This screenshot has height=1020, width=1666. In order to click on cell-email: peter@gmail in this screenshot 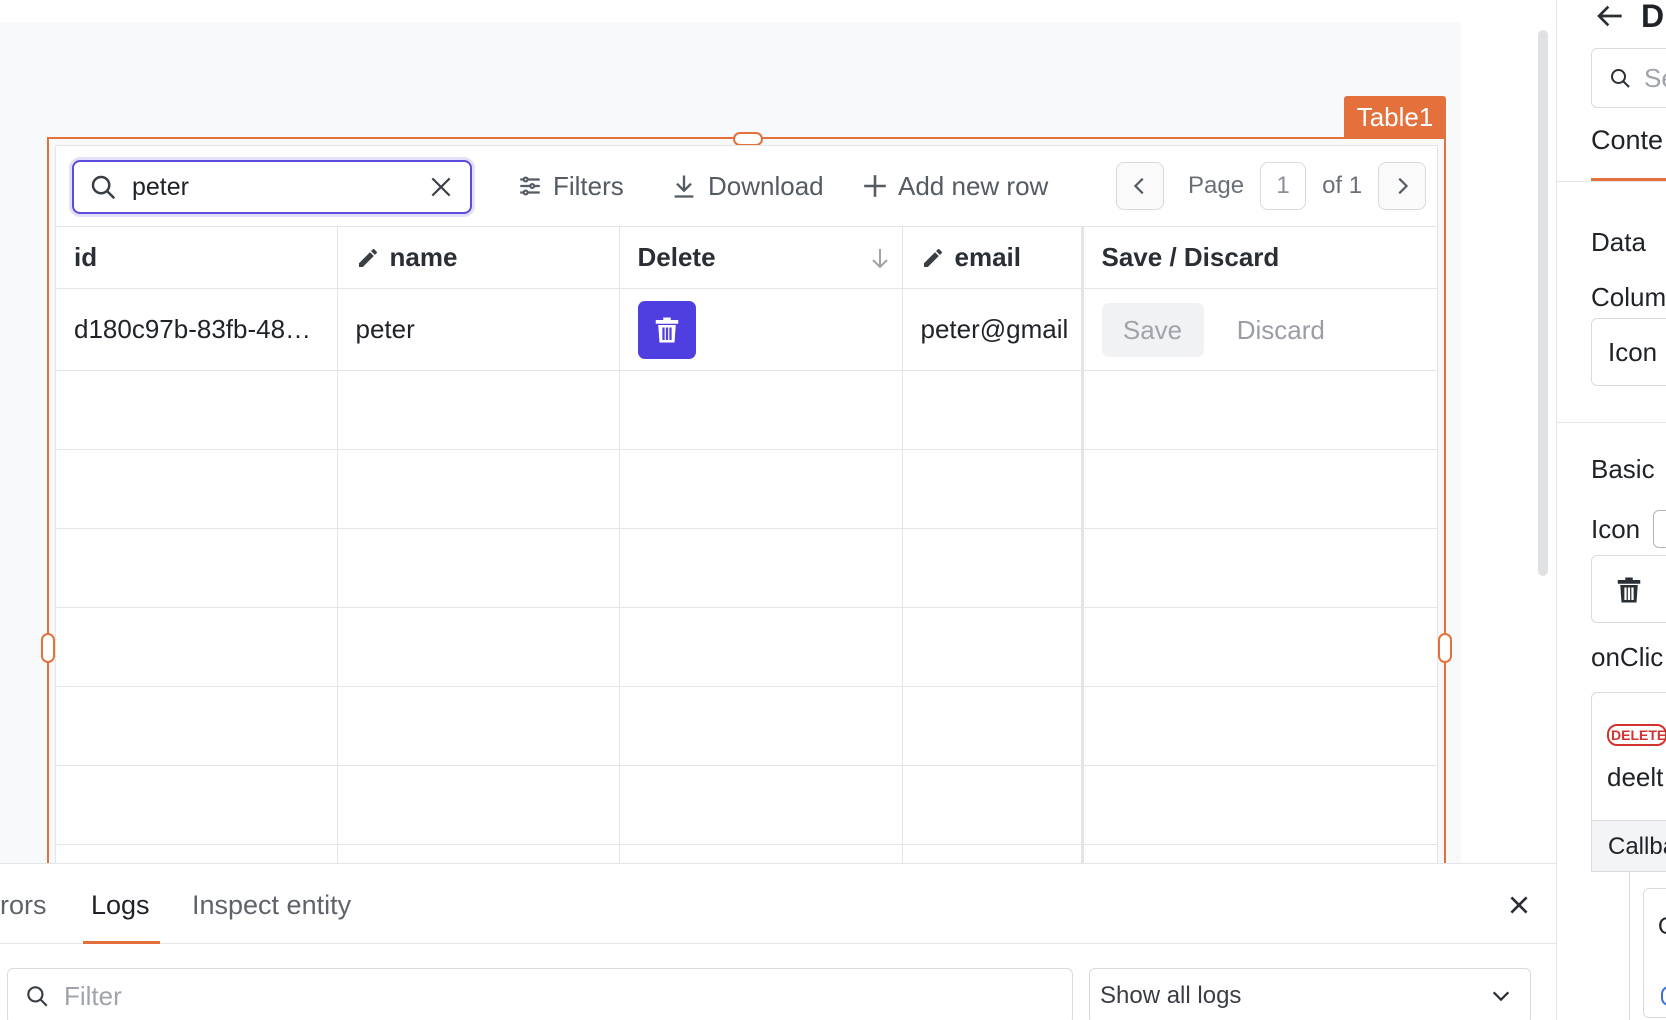, I will do `click(992, 329)`.